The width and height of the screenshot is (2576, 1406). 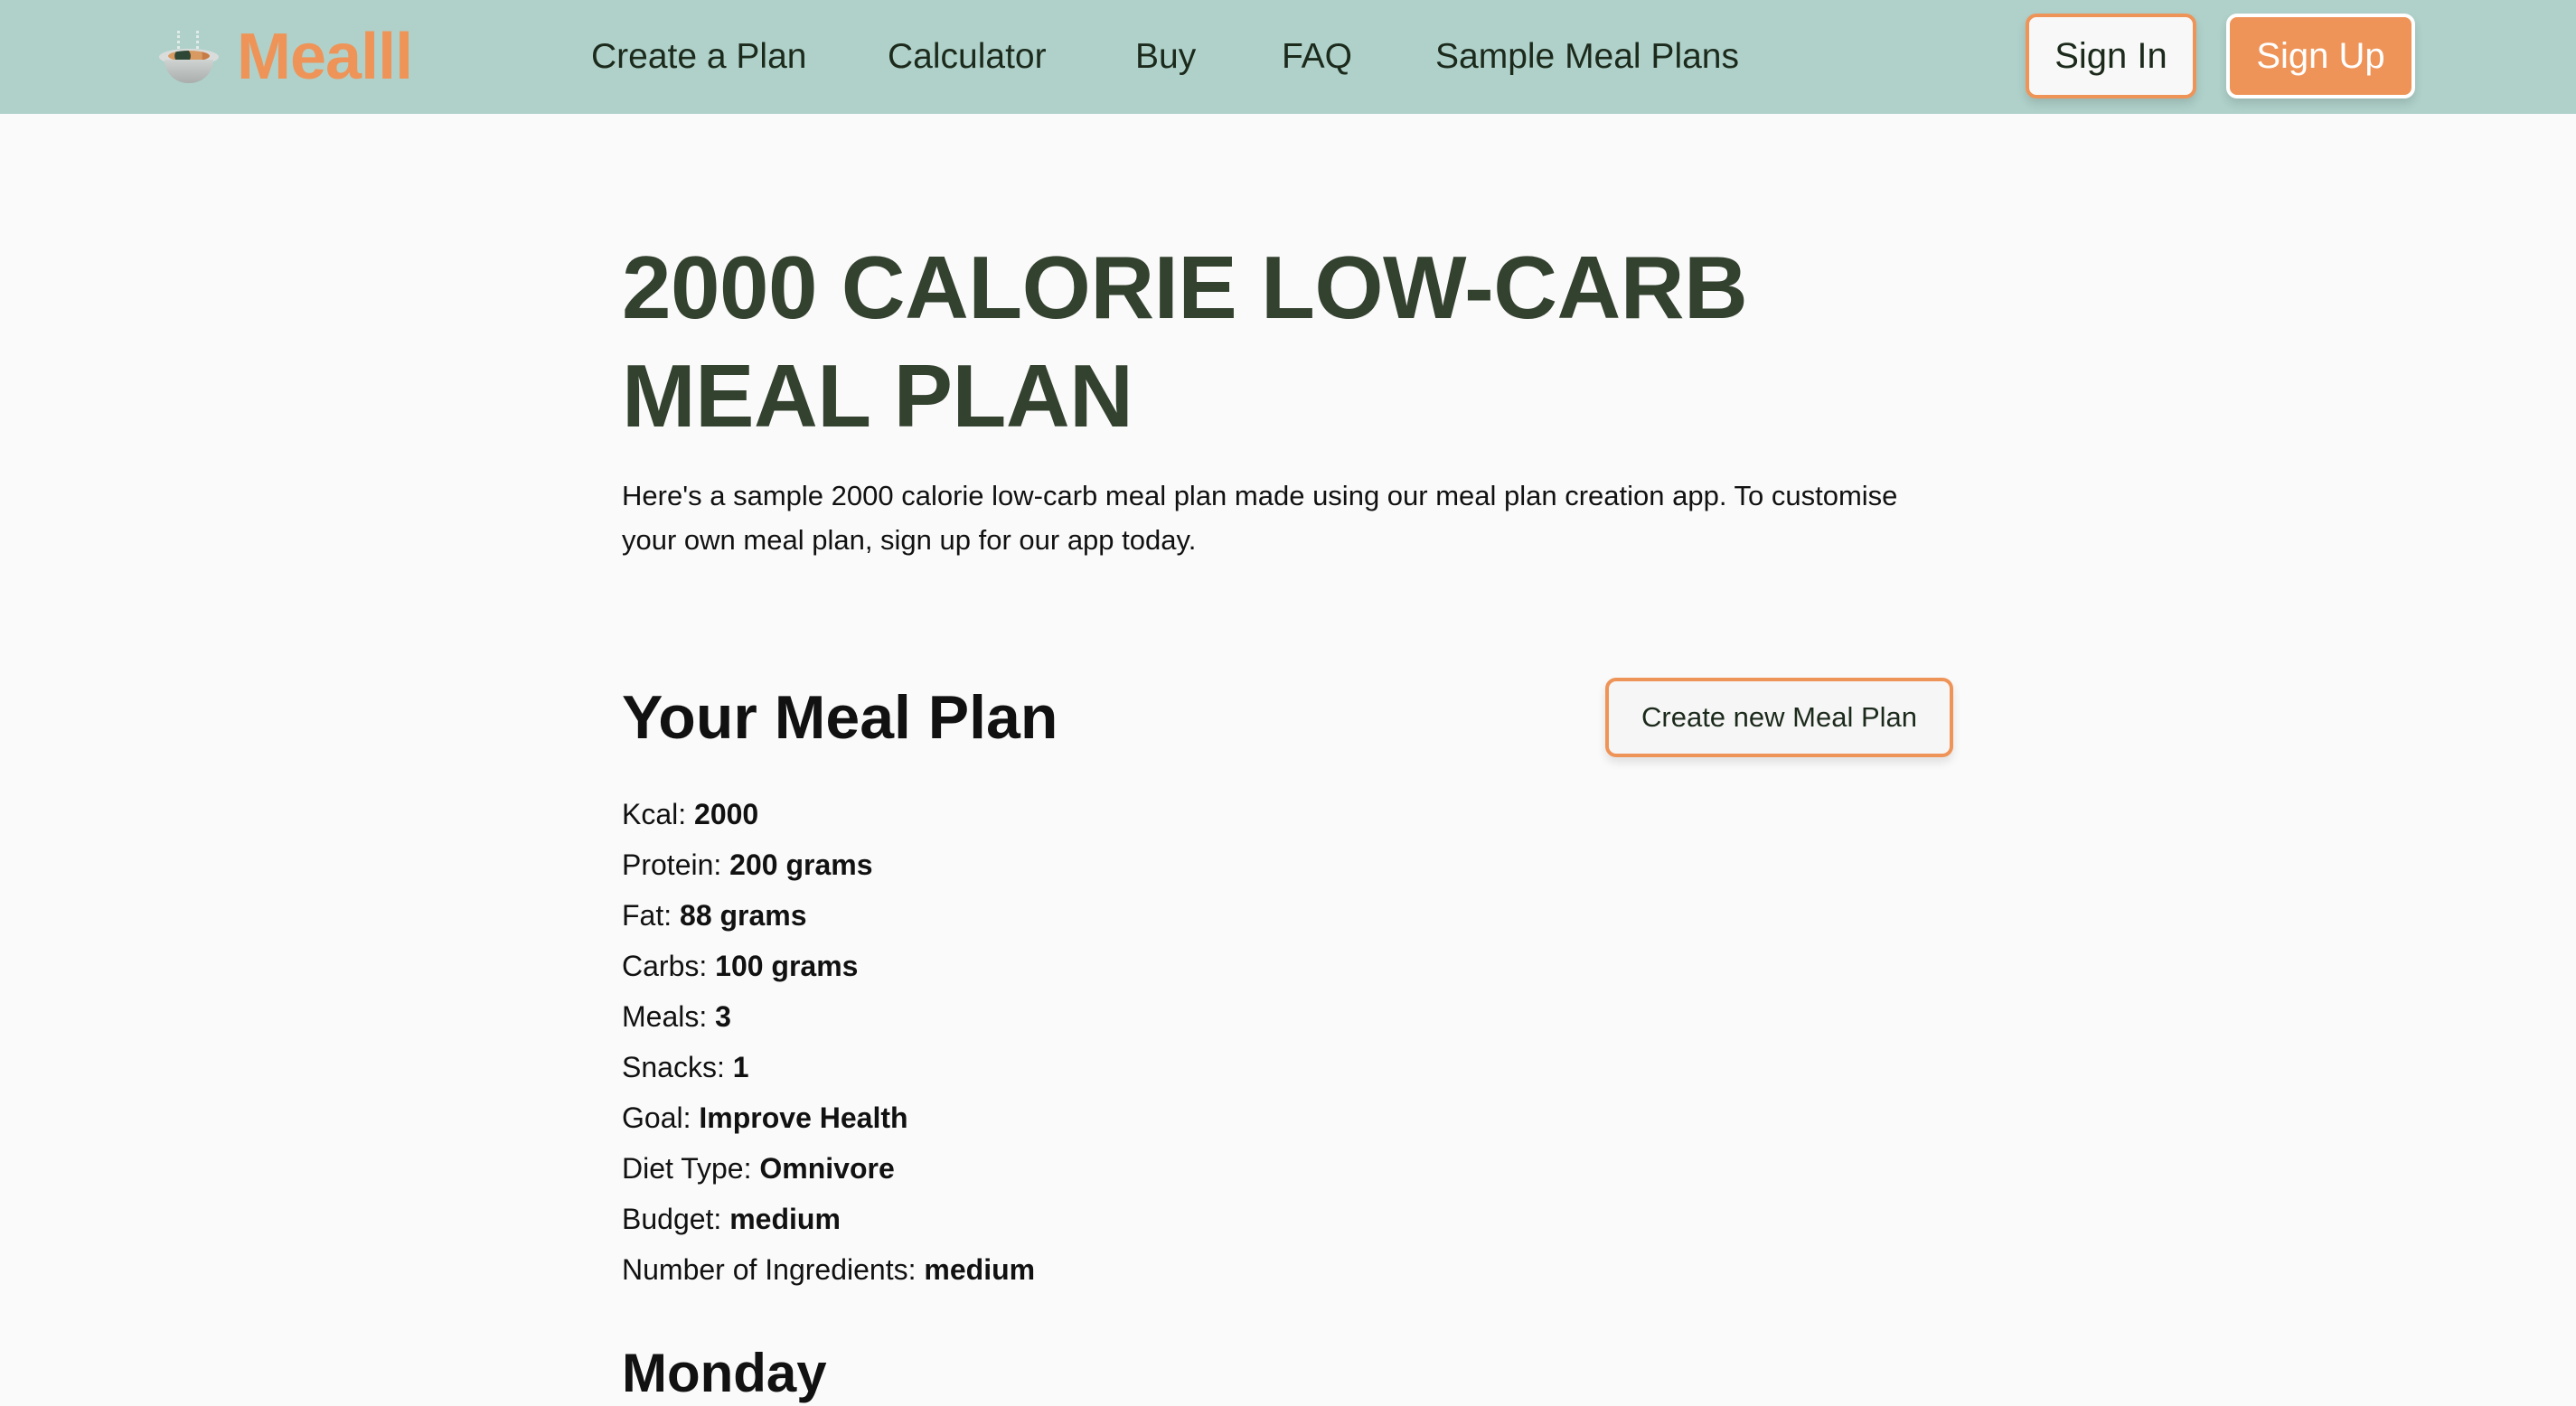 I want to click on stat-value: 1, so click(x=740, y=1067).